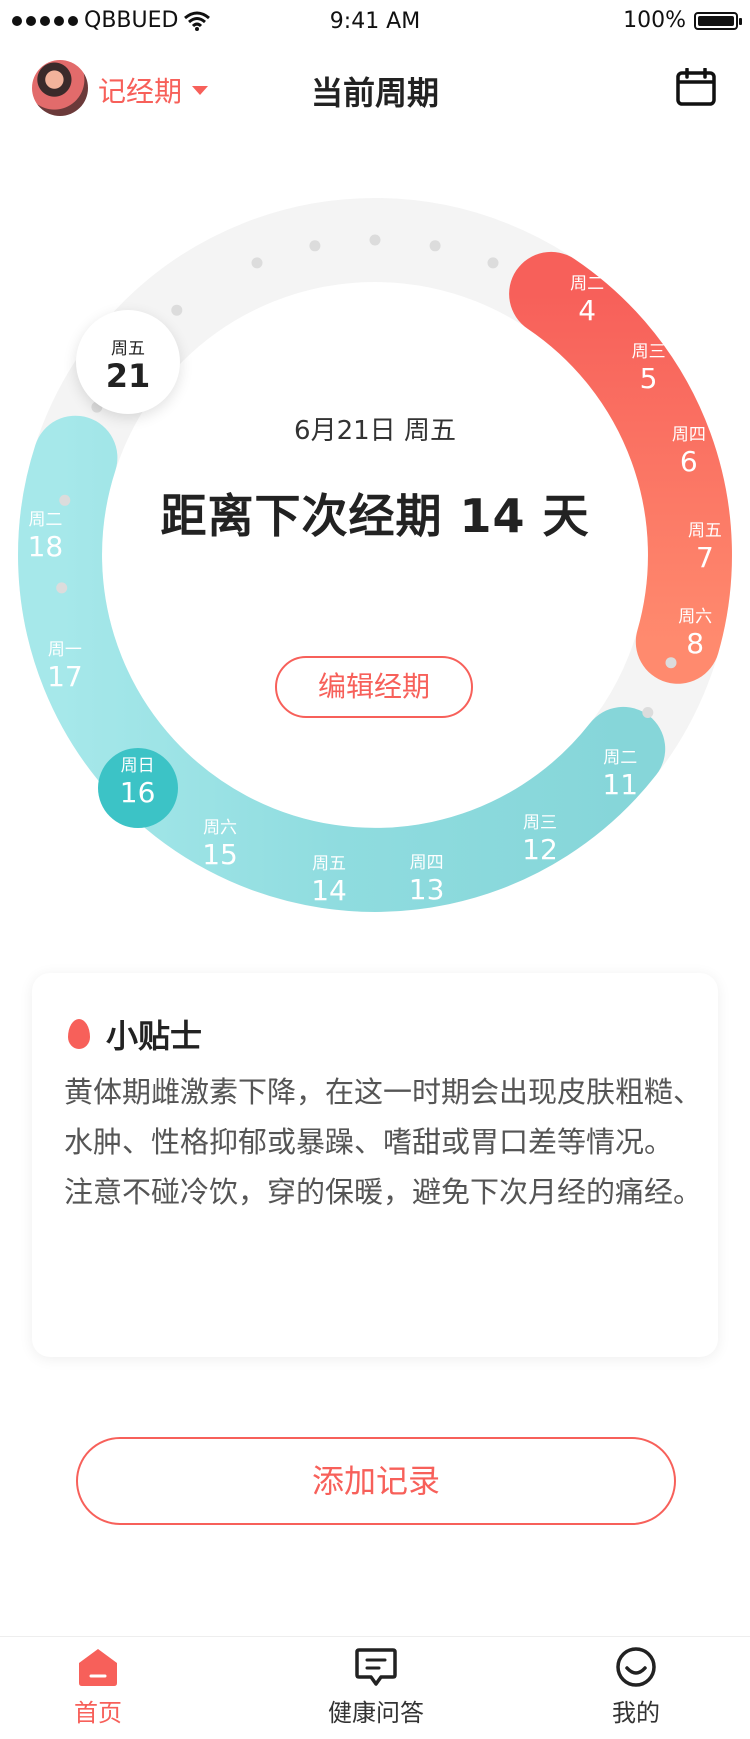  Describe the element at coordinates (383, 1192) in the screenshot. I see `tips-paragraph: 注意不碰冷饮，穿的保暖，避免下次月经的痛经。` at that location.